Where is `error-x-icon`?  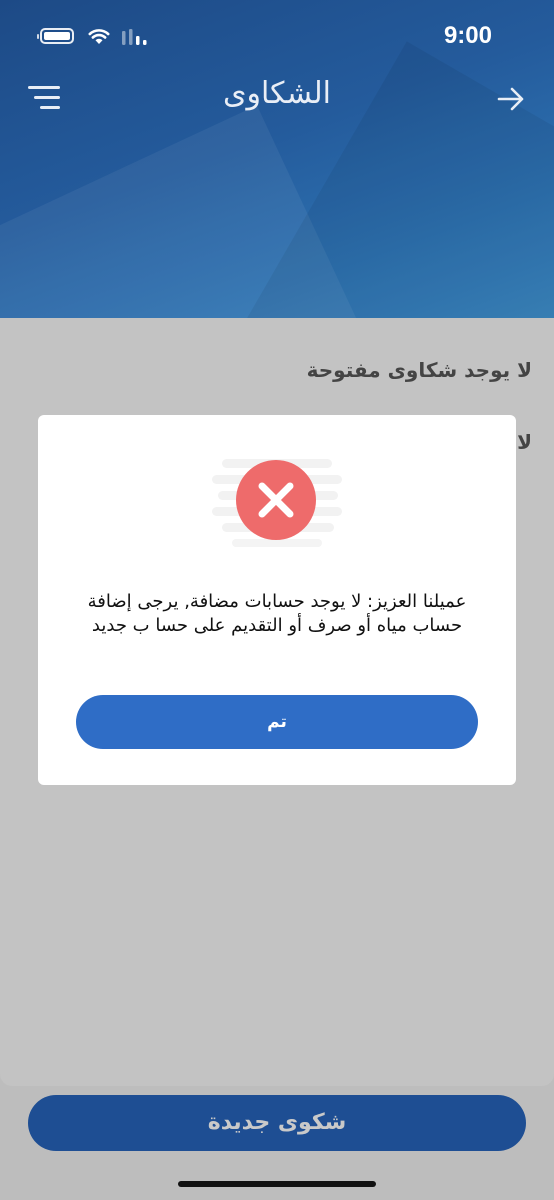 error-x-icon is located at coordinates (276, 500).